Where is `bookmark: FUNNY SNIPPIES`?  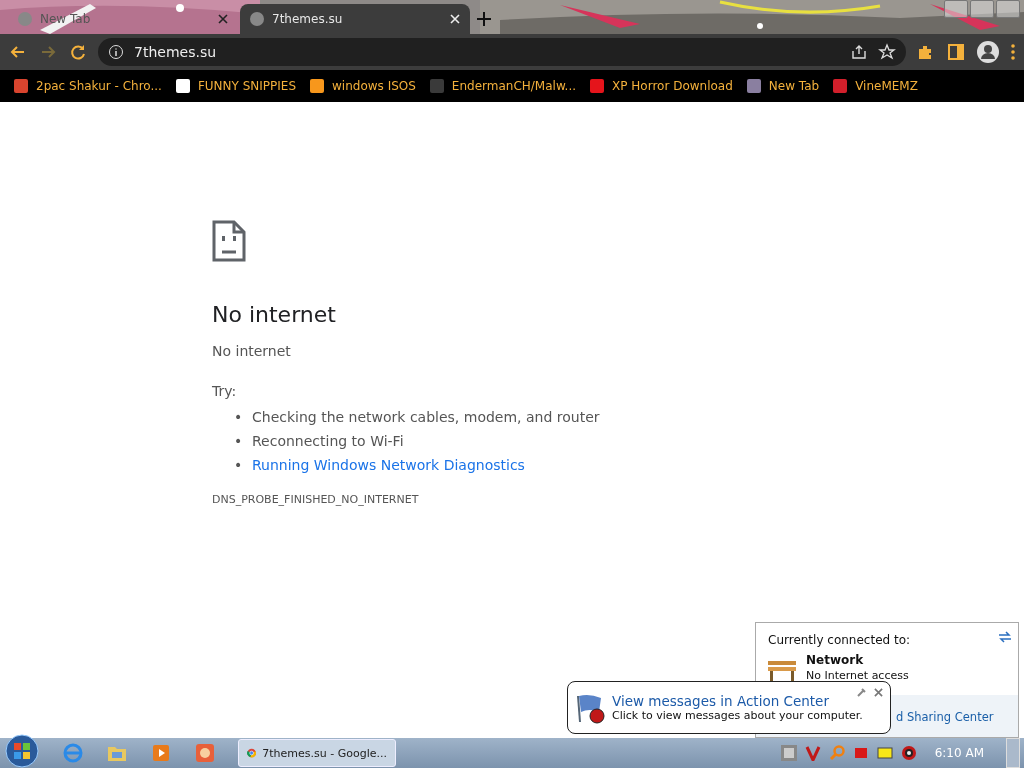 bookmark: FUNNY SNIPPIES is located at coordinates (236, 86).